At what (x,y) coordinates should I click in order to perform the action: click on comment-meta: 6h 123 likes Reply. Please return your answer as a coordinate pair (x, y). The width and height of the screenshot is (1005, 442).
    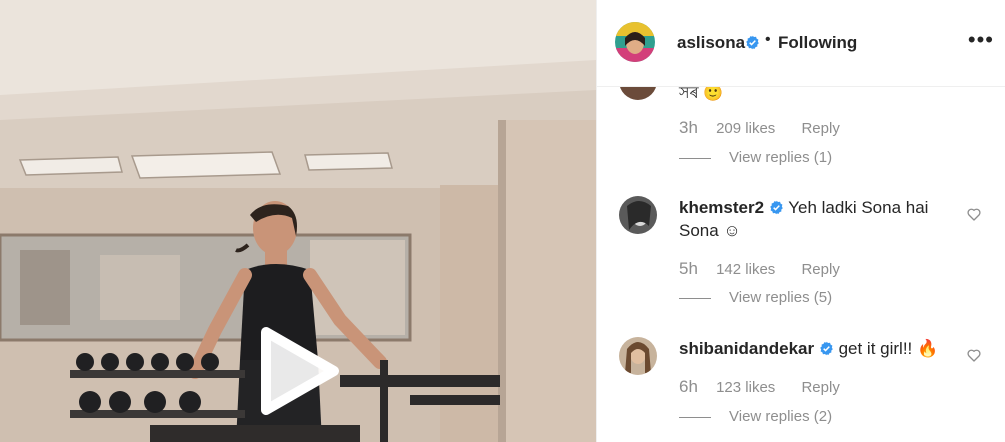
    Looking at the image, I should click on (759, 387).